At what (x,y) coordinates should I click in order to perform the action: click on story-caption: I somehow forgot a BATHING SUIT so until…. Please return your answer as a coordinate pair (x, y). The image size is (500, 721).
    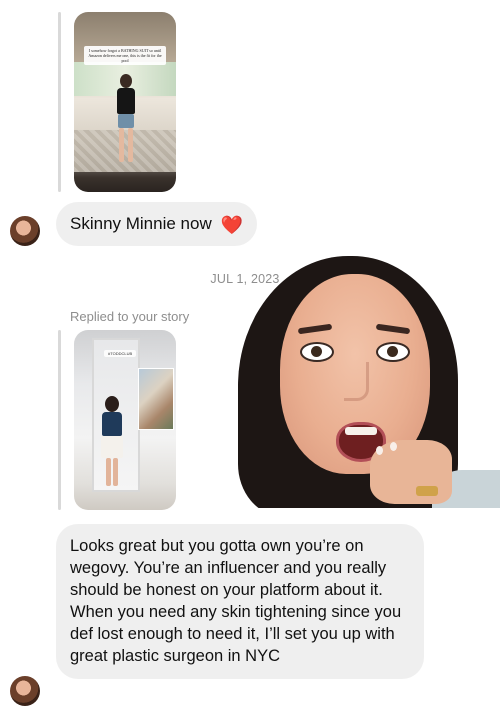
    Looking at the image, I should click on (125, 55).